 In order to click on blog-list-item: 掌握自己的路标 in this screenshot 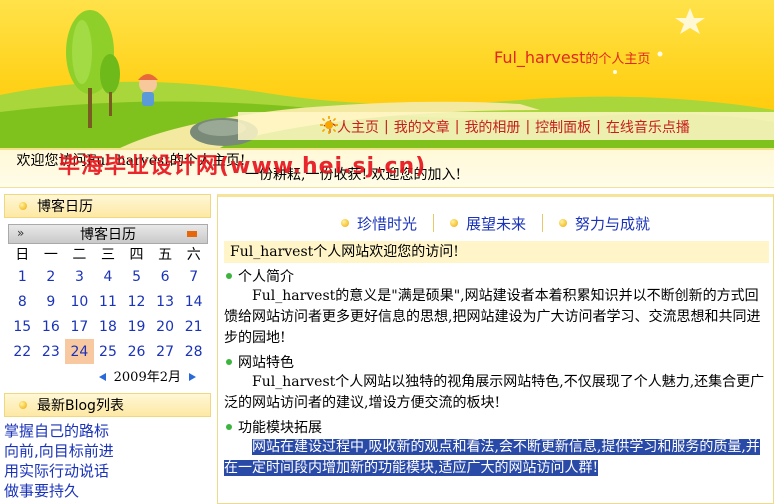, I will do `click(109, 431)`.